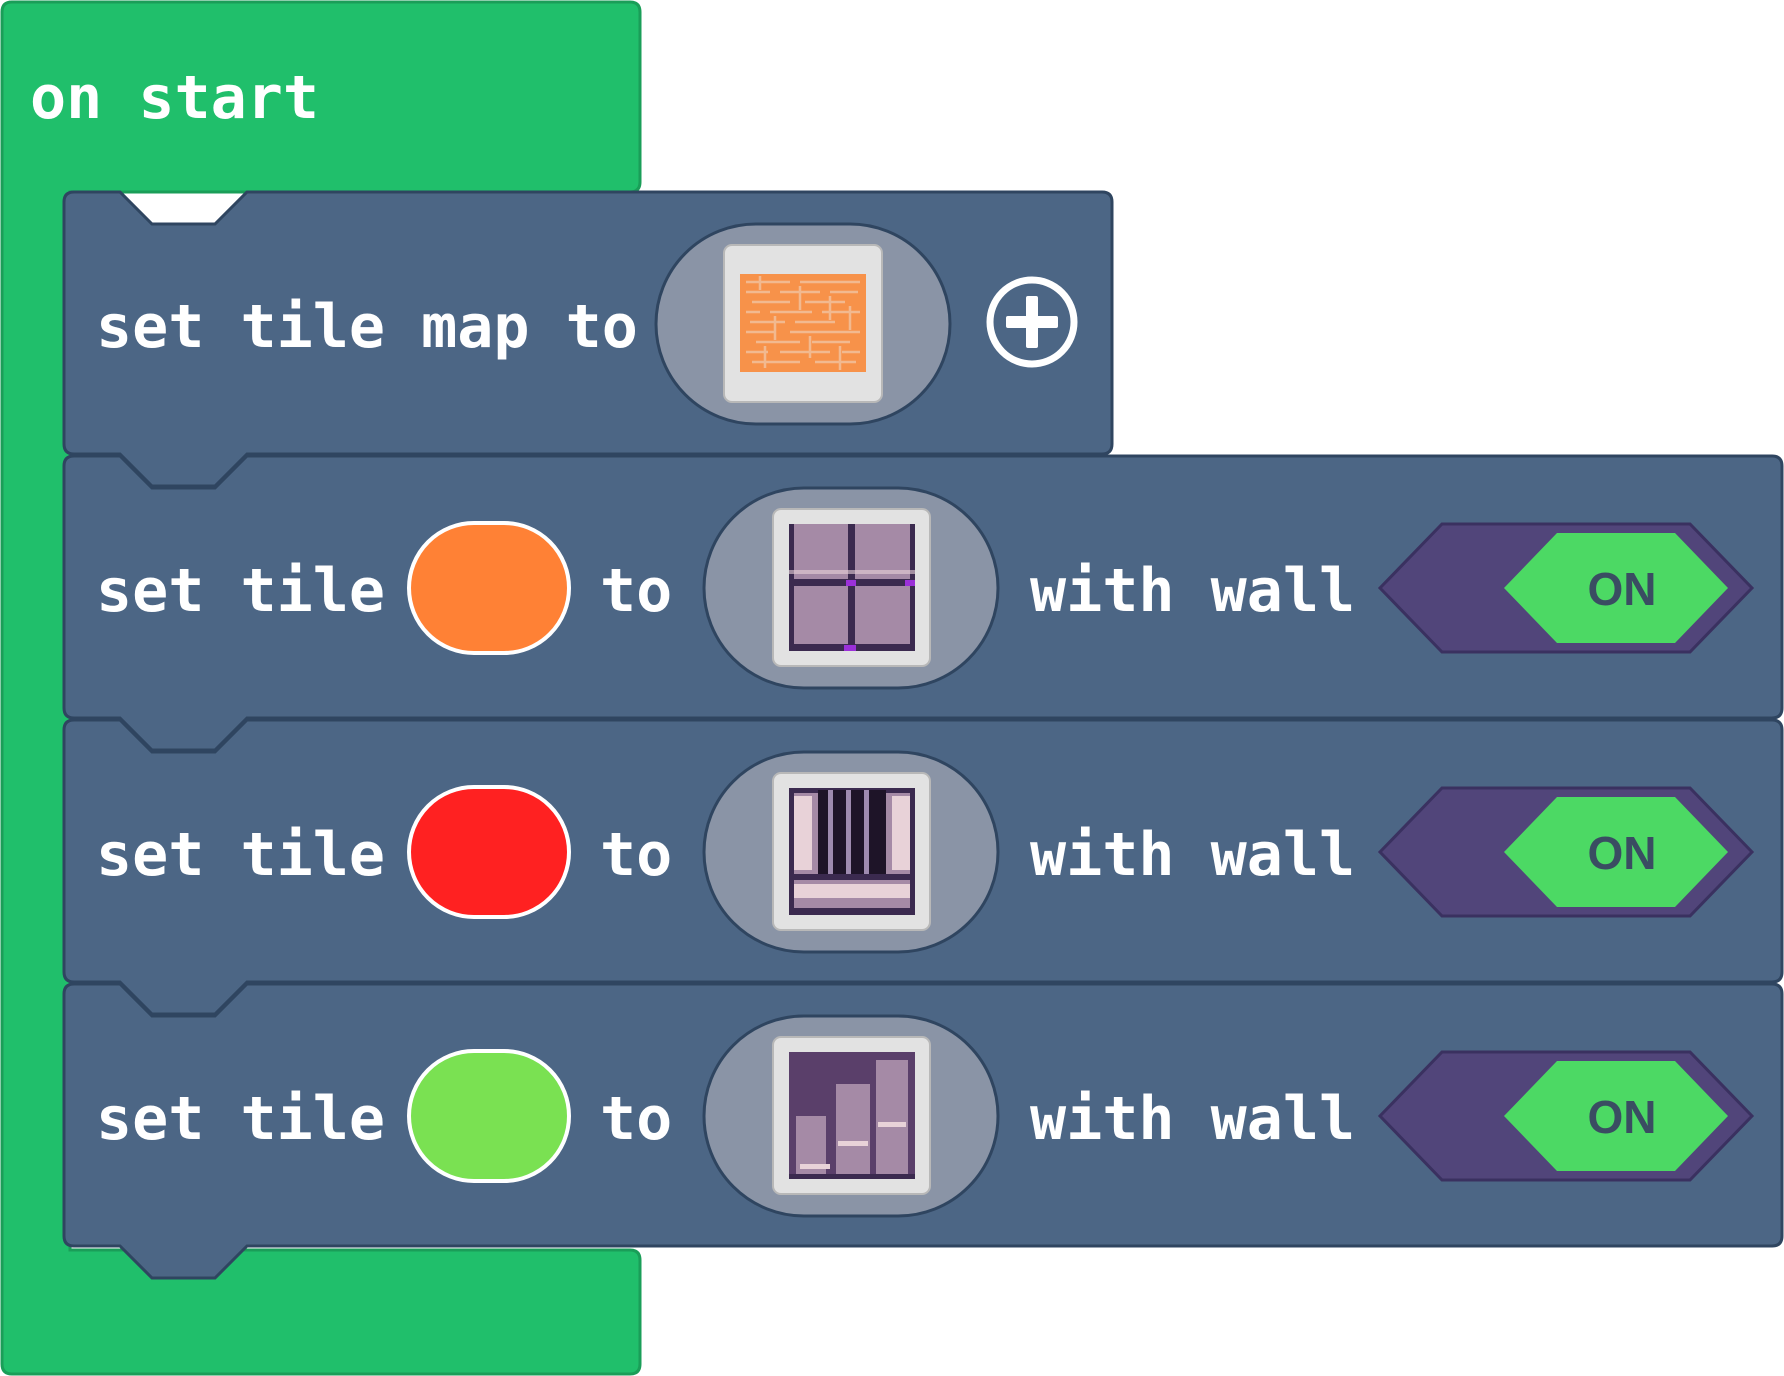 Image resolution: width=1784 pixels, height=1376 pixels. Describe the element at coordinates (1622, 853) in the screenshot. I see `wall-toggle-on-text-2: ON` at that location.